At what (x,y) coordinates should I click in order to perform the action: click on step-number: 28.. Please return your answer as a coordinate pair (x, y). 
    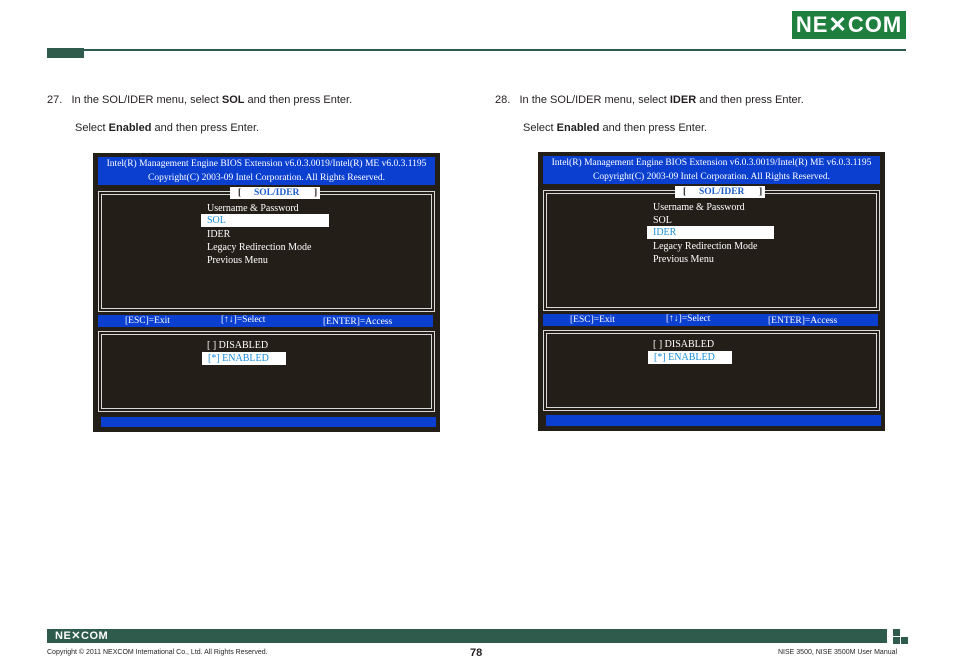
    Looking at the image, I should click on (503, 100).